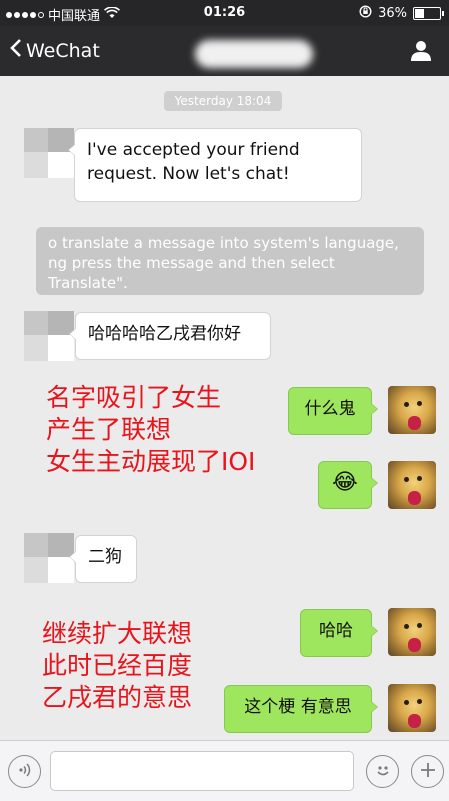 This screenshot has height=801, width=449. I want to click on voice-icon, so click(25, 772).